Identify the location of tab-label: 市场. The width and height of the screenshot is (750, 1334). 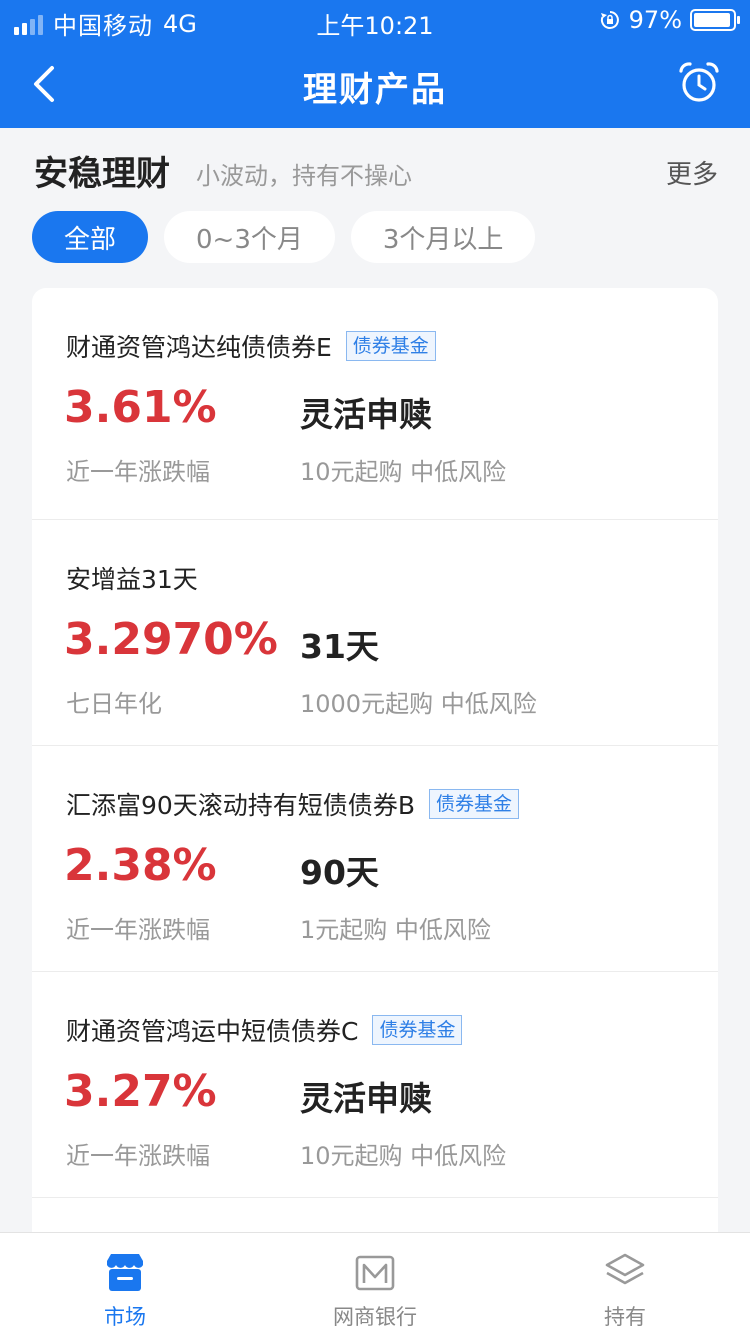
(125, 1317).